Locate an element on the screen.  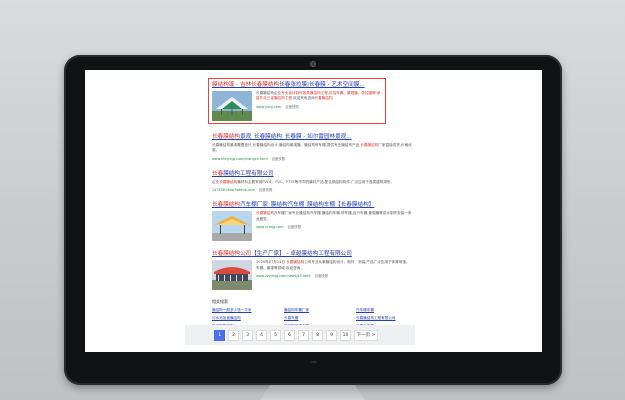
result-title-link: 长春膜结构汽车棚厂家_膜结构汽车棚_膜结构车棚【长春膜结构】 is located at coordinates (312, 205).